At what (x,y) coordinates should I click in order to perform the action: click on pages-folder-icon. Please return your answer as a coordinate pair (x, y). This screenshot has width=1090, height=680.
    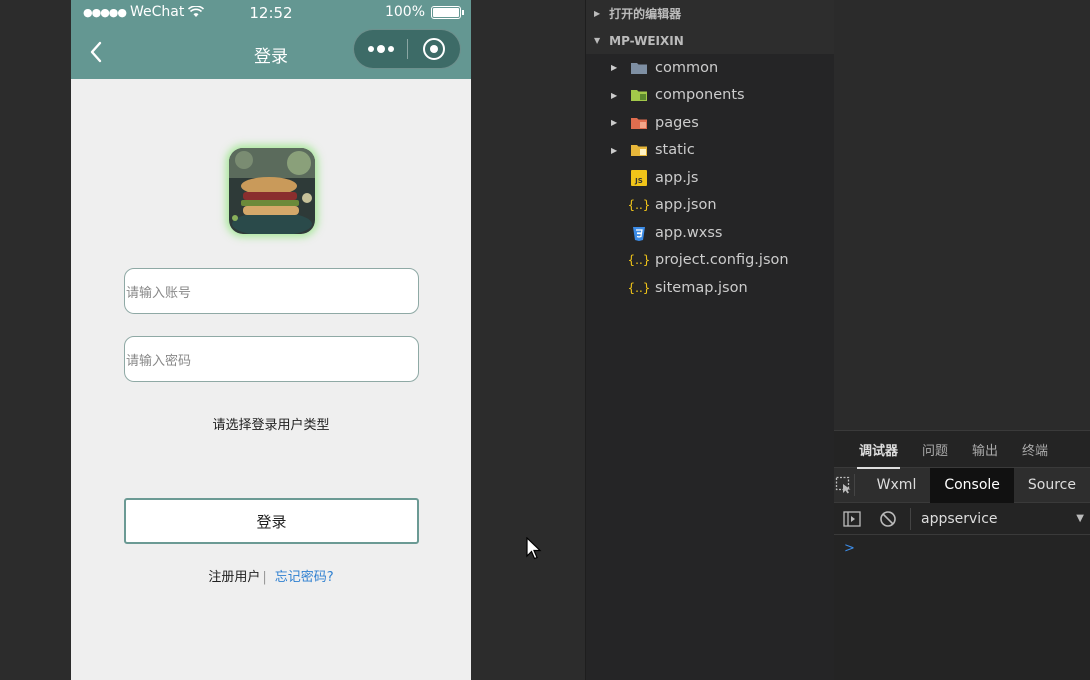
    Looking at the image, I should click on (639, 123).